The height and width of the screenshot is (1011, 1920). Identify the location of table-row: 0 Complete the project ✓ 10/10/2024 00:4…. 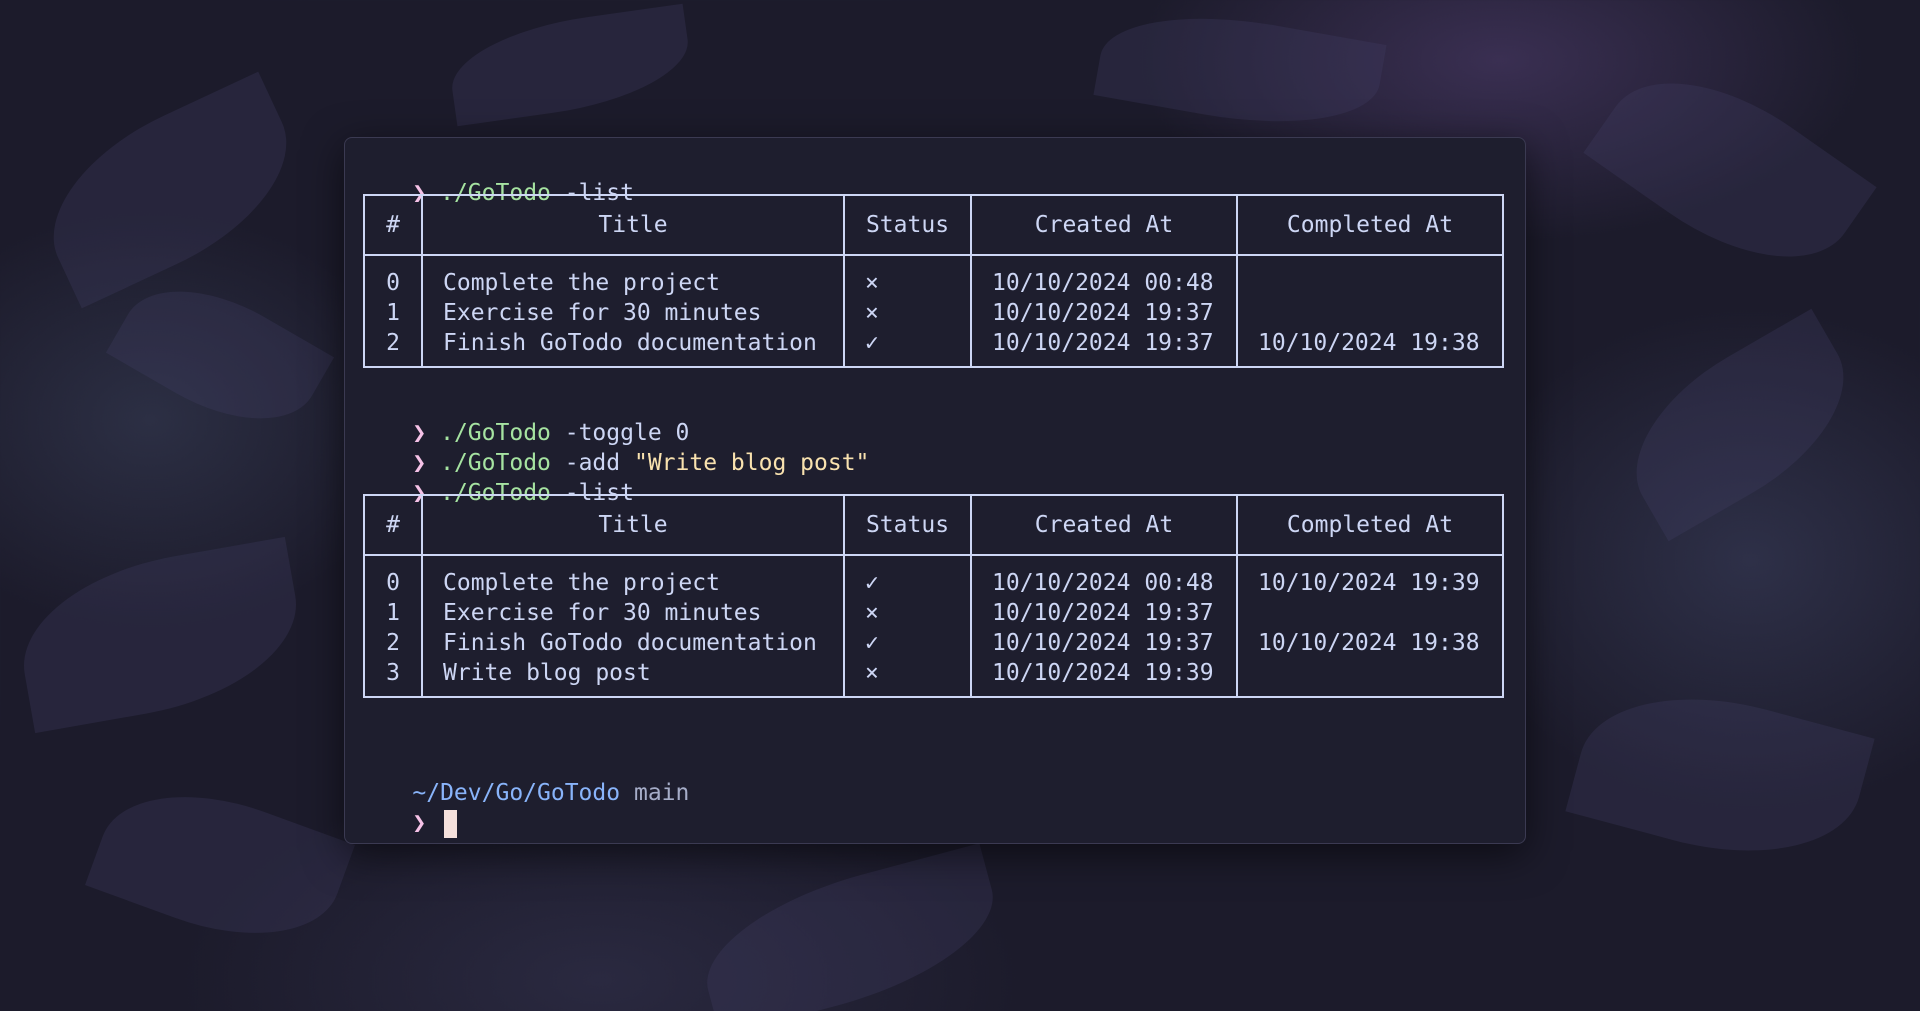
(933, 576).